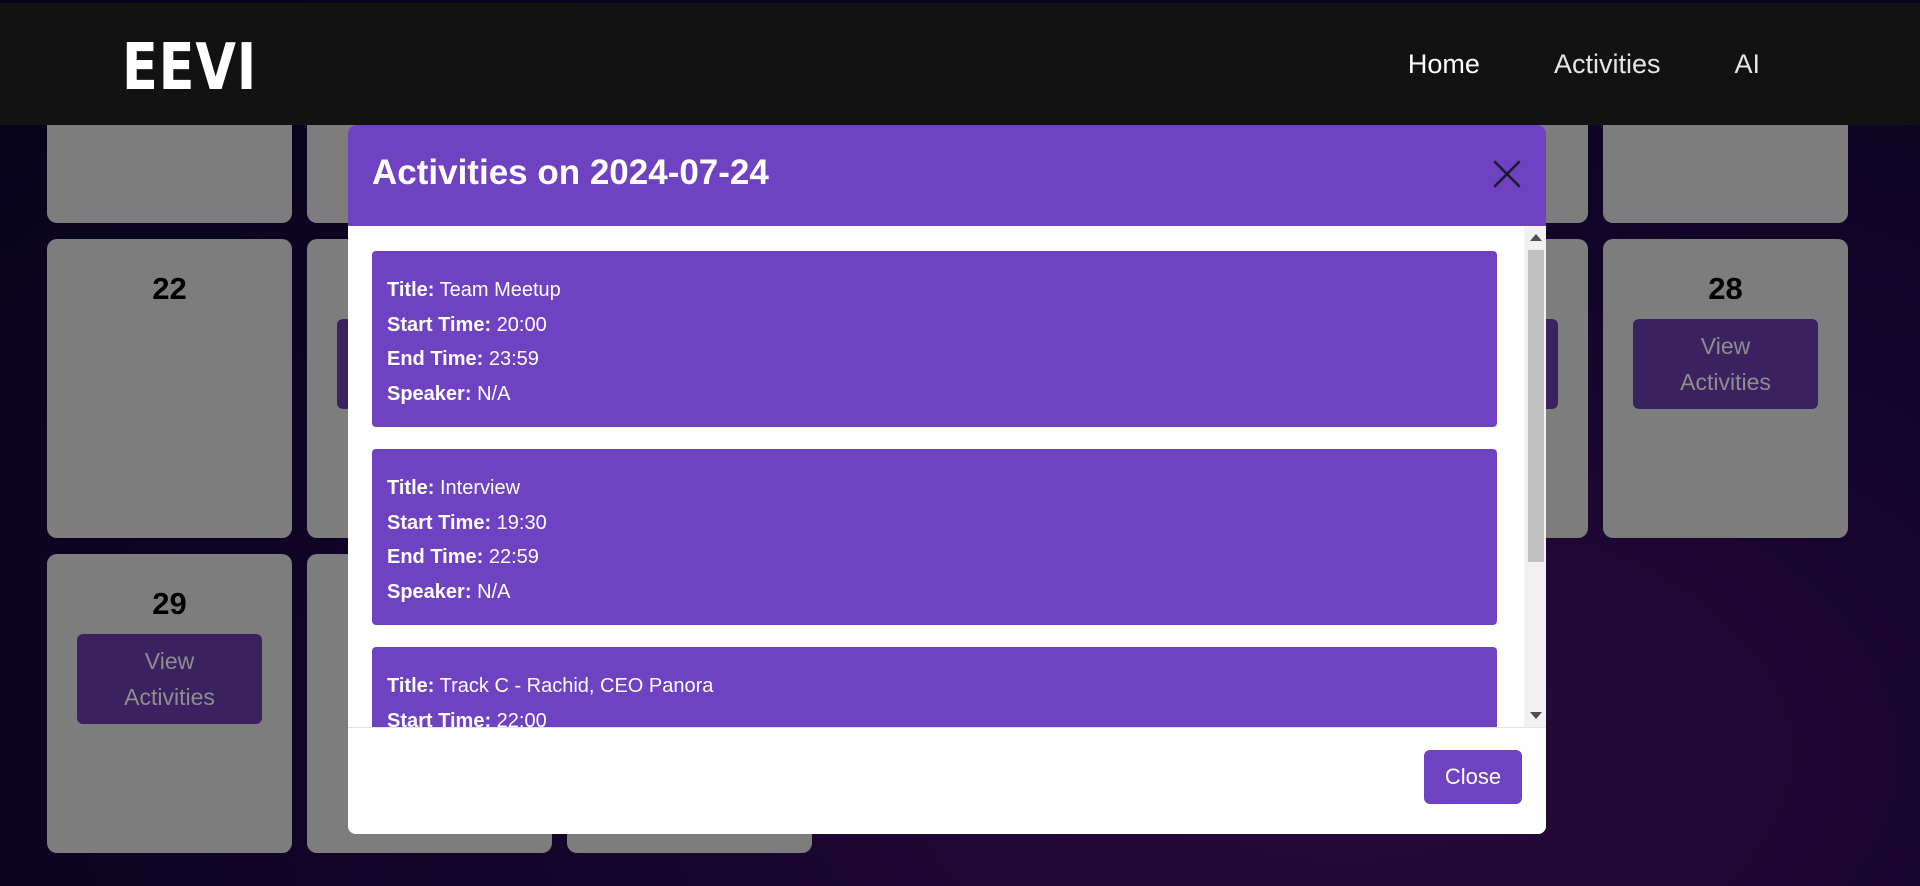  What do you see at coordinates (576, 686) in the screenshot?
I see `activity-title: Track C - Rachid, CEO Panora` at bounding box center [576, 686].